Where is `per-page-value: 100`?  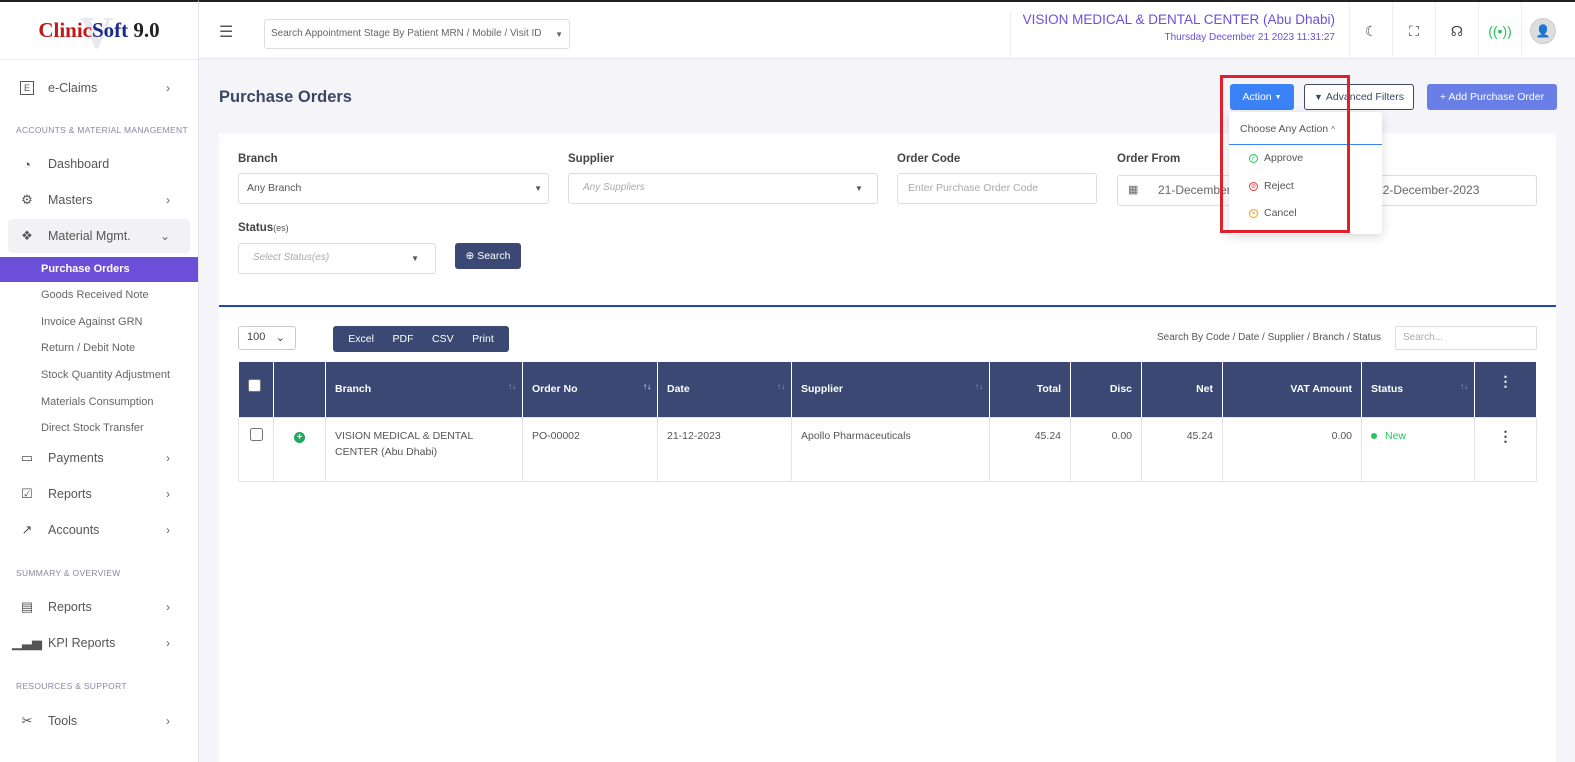
per-page-value: 100 is located at coordinates (256, 337).